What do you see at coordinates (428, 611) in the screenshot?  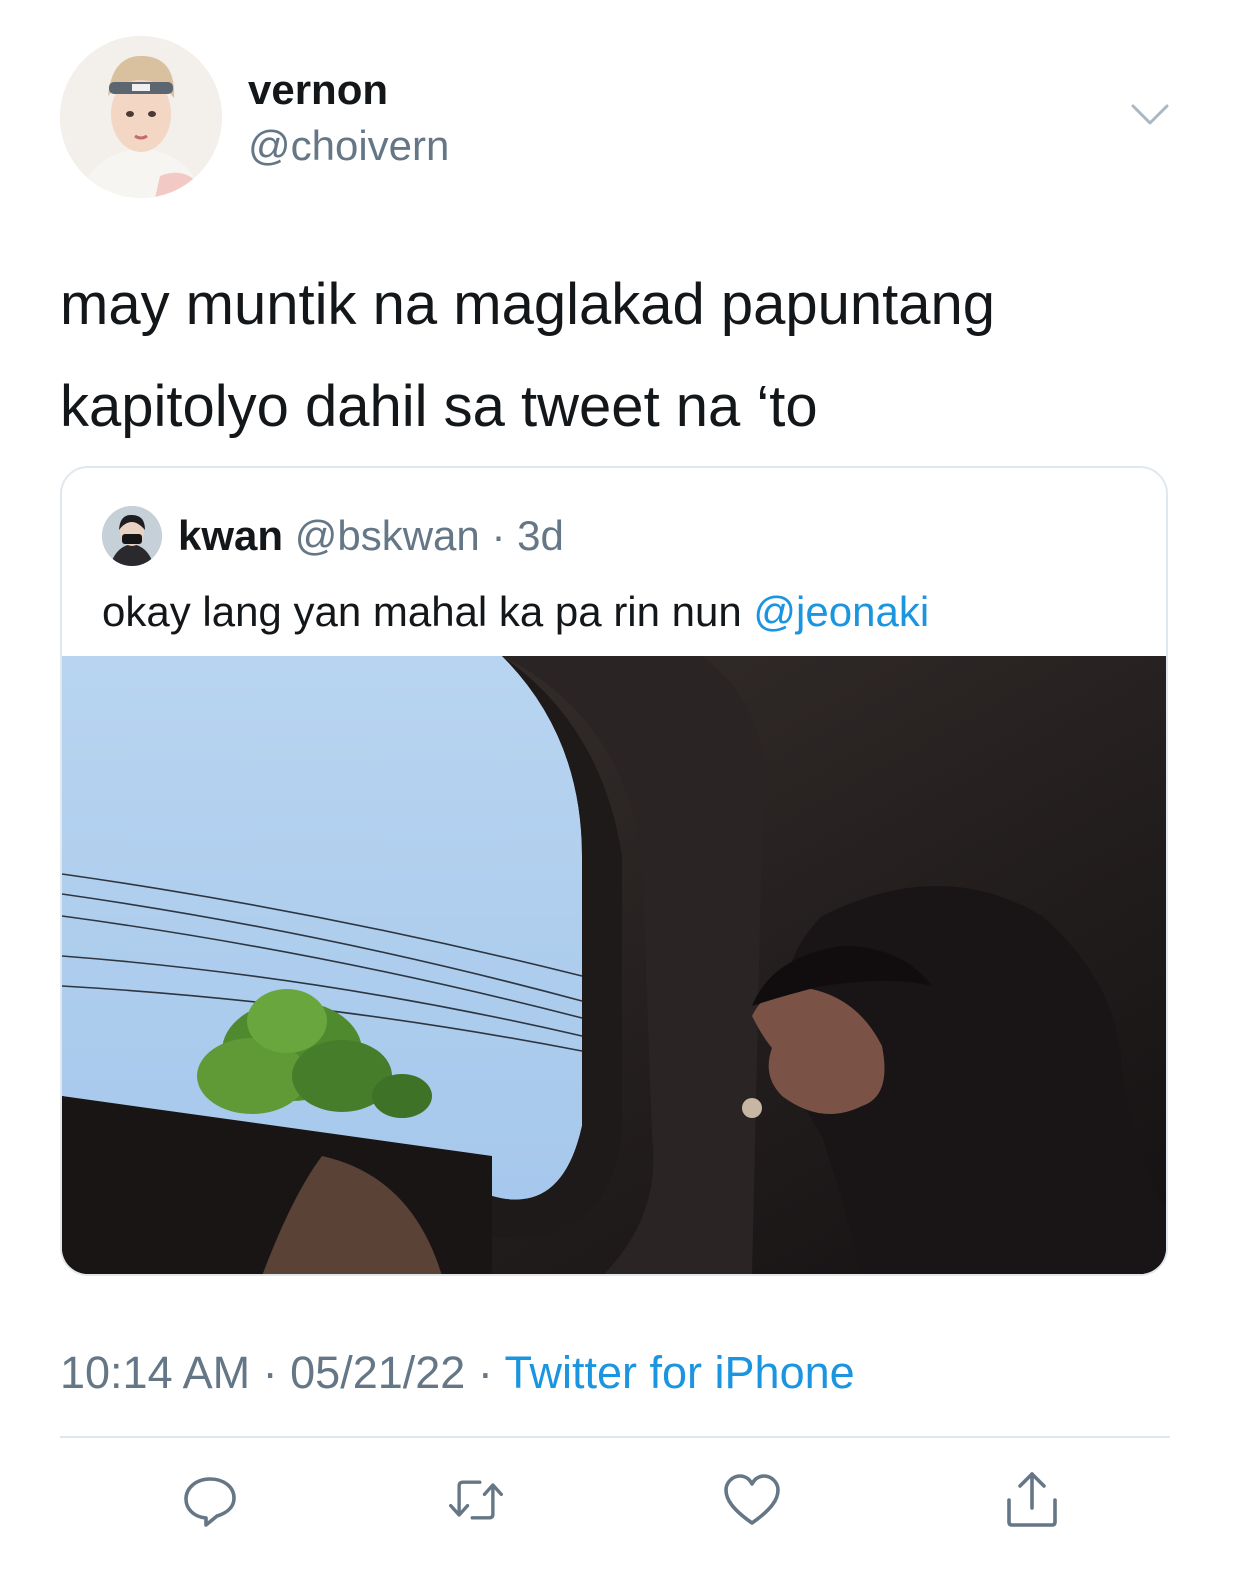 I see `quoted-text-body: okay lang yan mahal ka pa rin nun` at bounding box center [428, 611].